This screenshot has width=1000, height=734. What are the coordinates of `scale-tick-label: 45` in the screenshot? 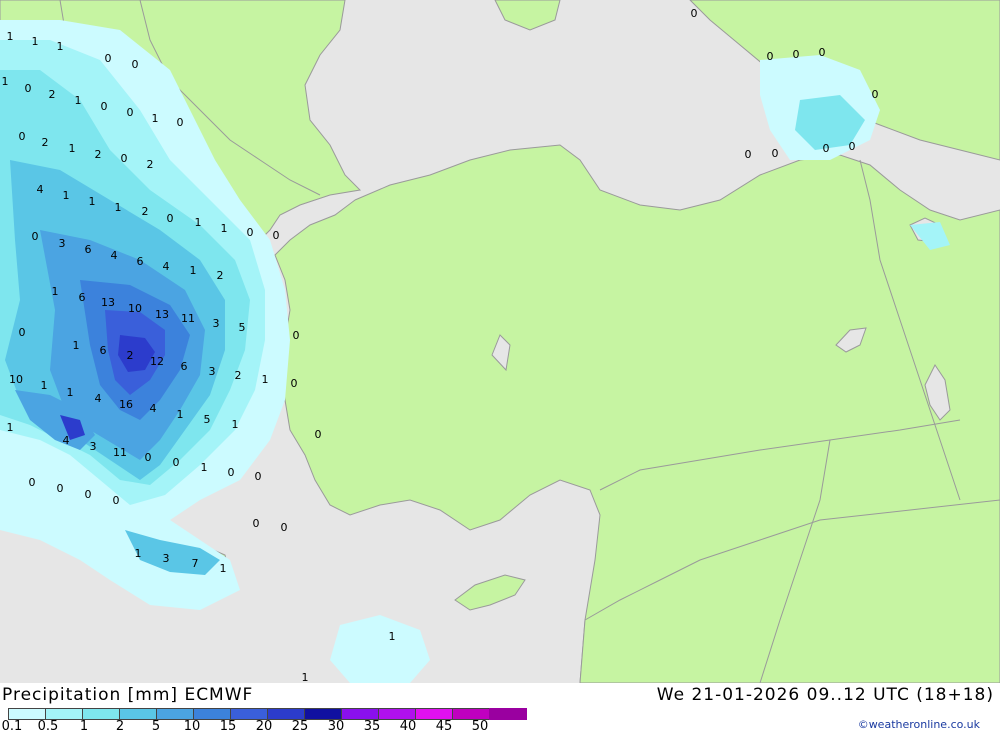 It's located at (444, 726).